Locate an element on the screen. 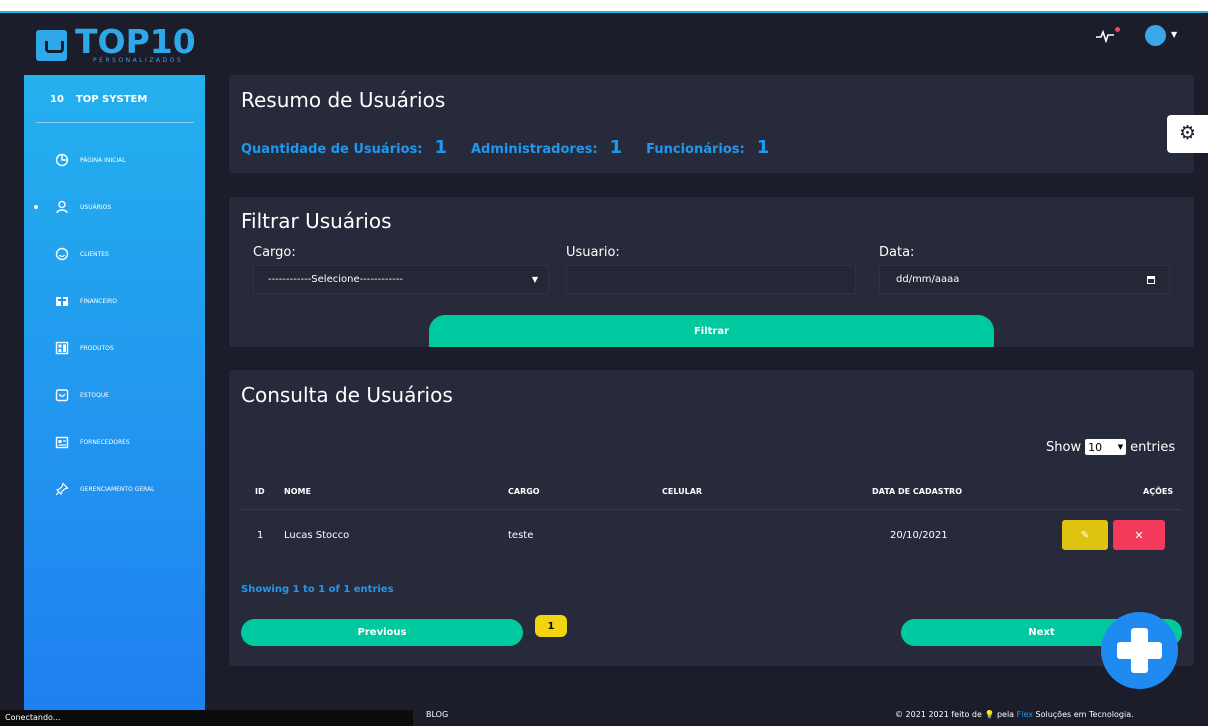  entries-label: entries is located at coordinates (1153, 447).